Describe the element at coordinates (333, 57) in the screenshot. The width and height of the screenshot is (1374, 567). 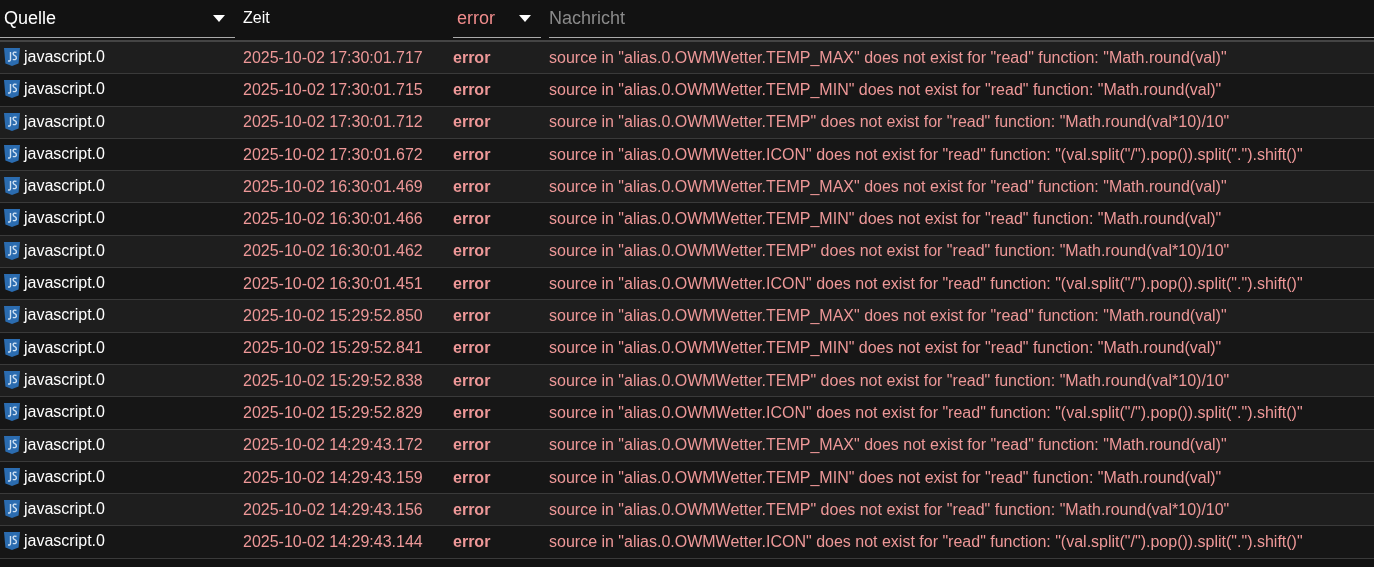
I see `time-cell-text: 2025-10-02 17:30:01.717` at that location.